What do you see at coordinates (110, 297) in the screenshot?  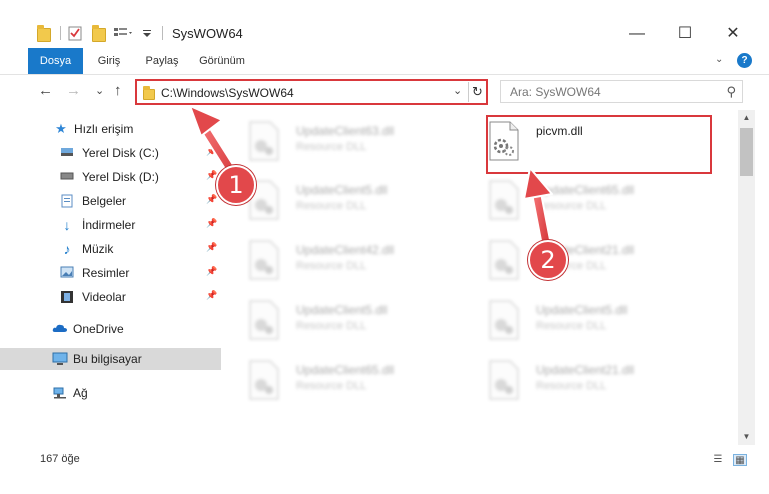 I see `sidebar-item-videos: Videolar 📌` at bounding box center [110, 297].